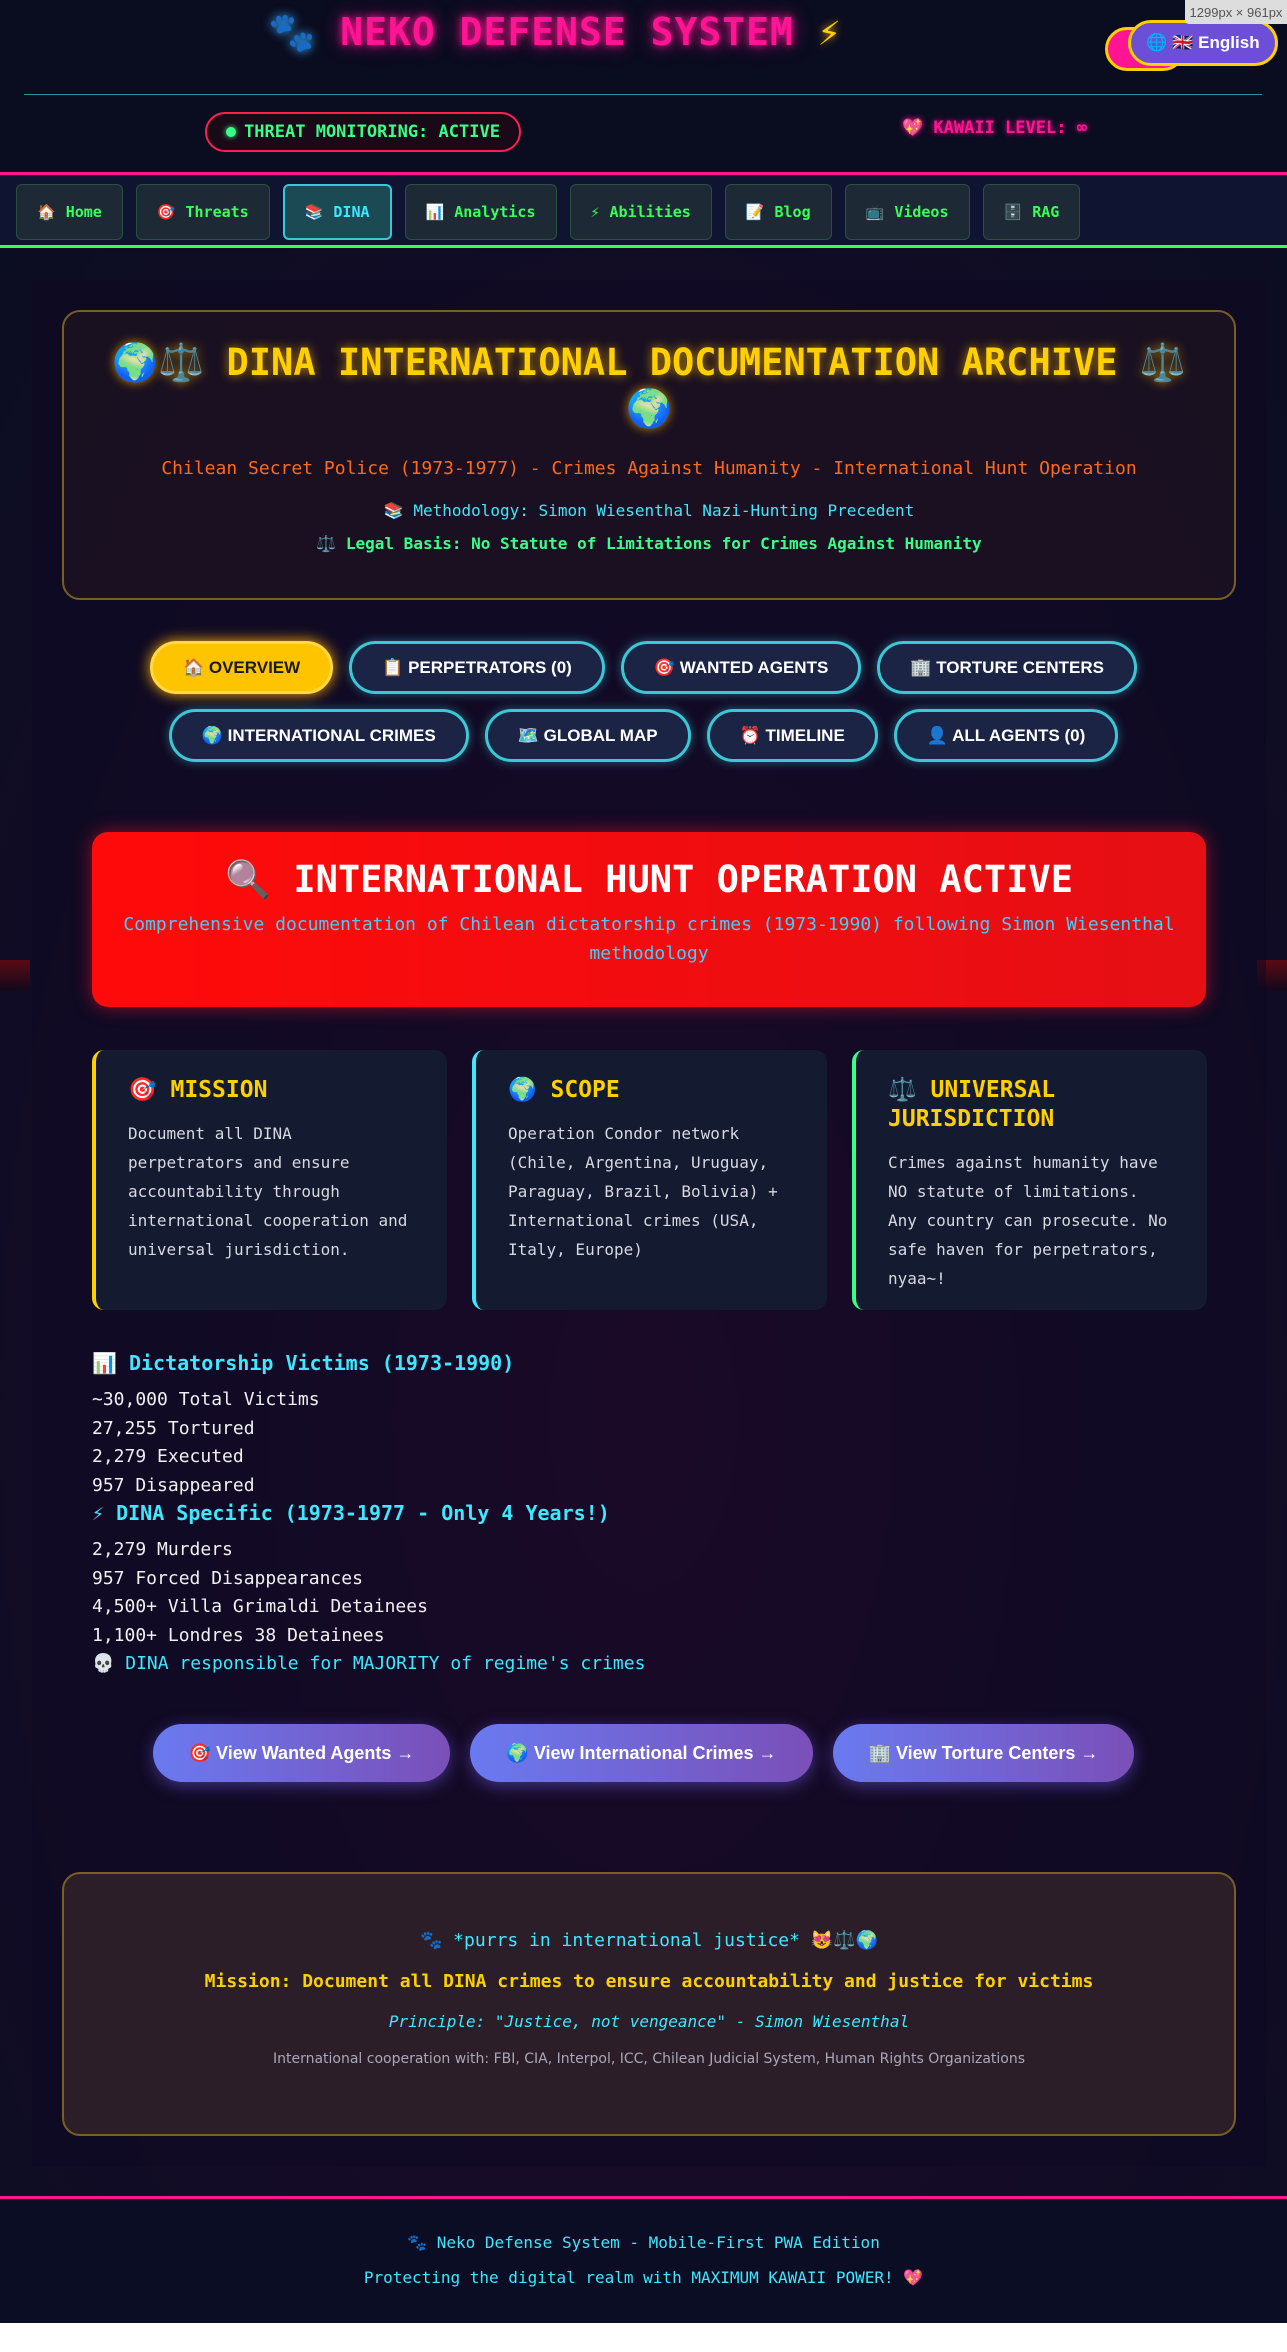 This screenshot has height=2352, width=1287. I want to click on nav-item-label: RAG, so click(1046, 212).